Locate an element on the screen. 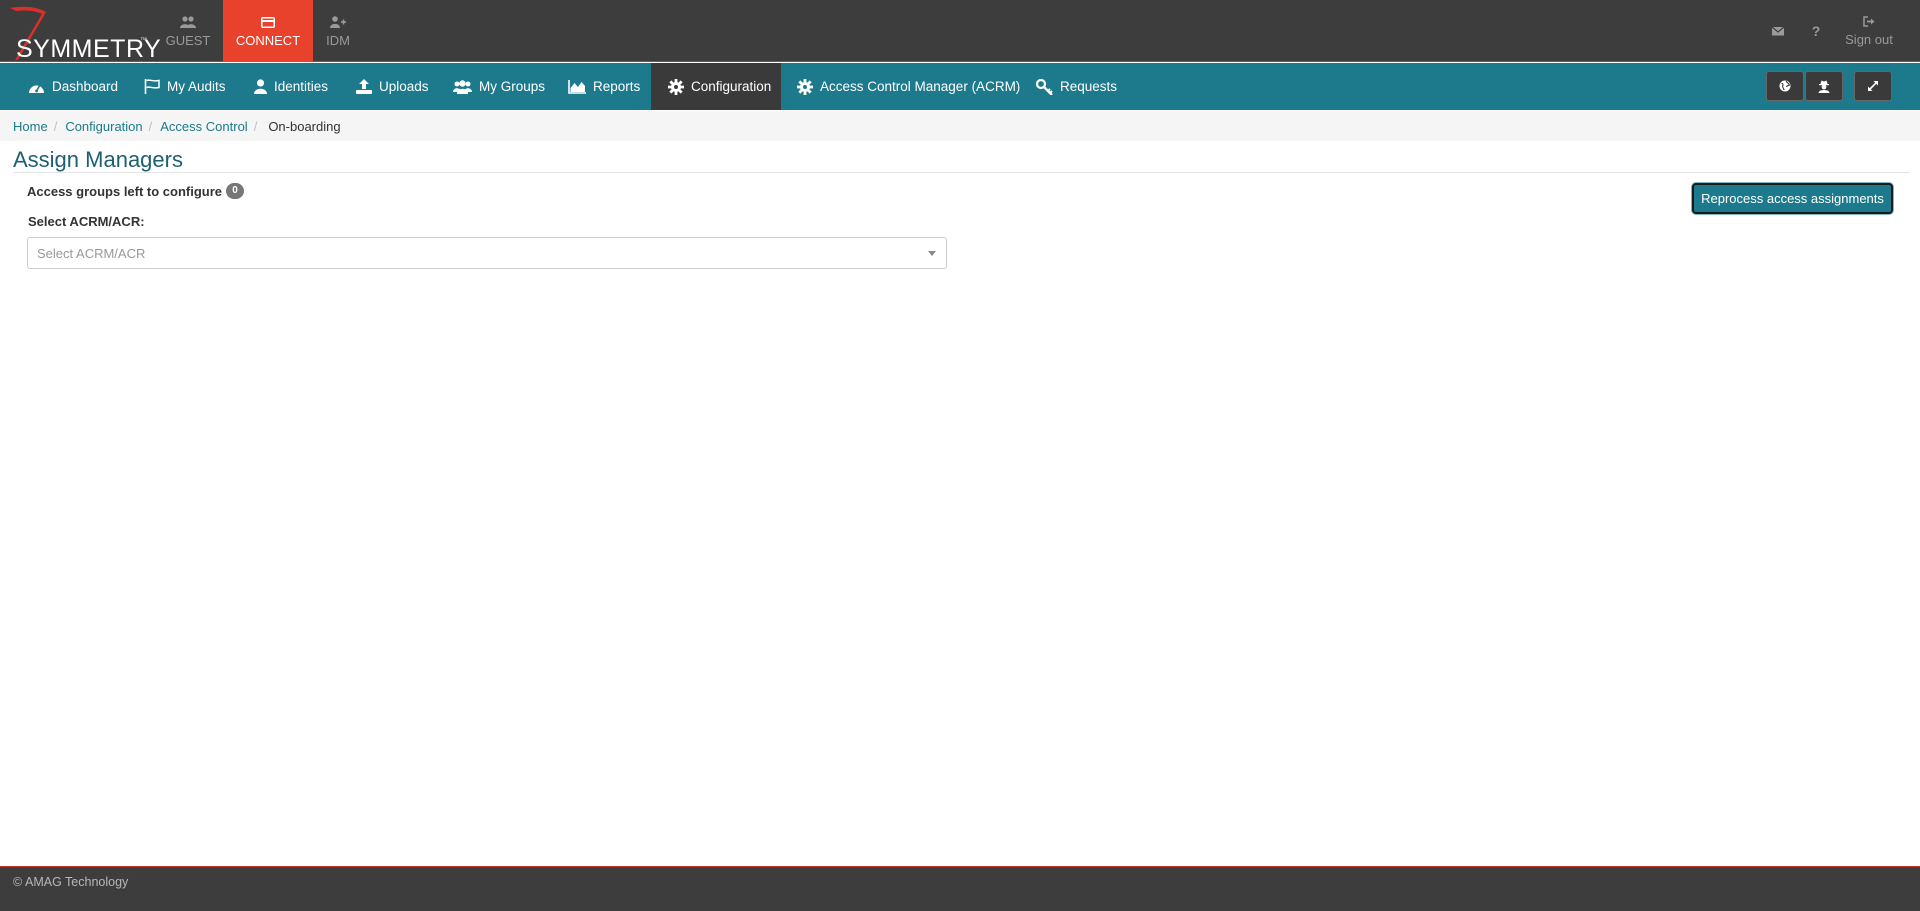 The width and height of the screenshot is (1920, 911). app-tab-connect: CONNECT is located at coordinates (268, 31).